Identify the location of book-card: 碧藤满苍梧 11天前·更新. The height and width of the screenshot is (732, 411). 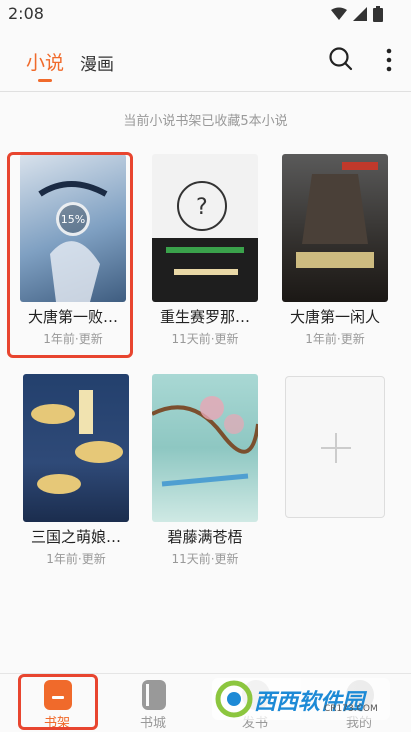
(198, 471).